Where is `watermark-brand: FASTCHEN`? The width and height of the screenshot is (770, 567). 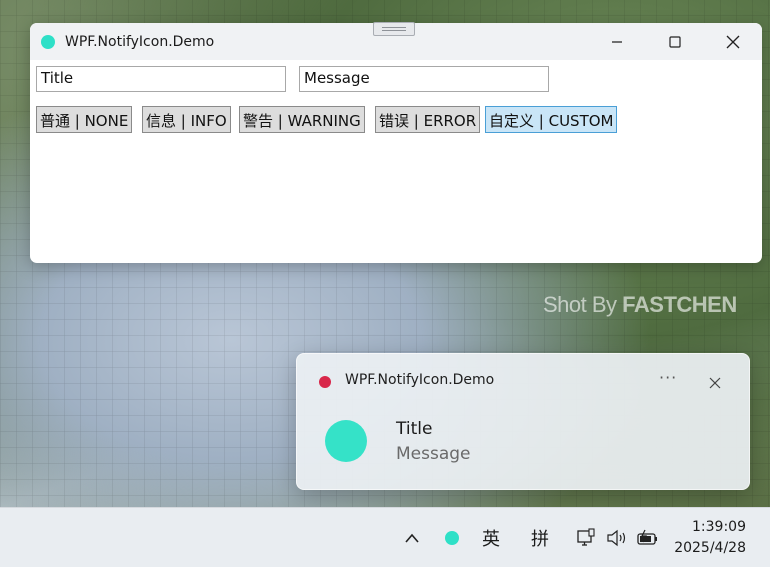
watermark-brand: FASTCHEN is located at coordinates (679, 304).